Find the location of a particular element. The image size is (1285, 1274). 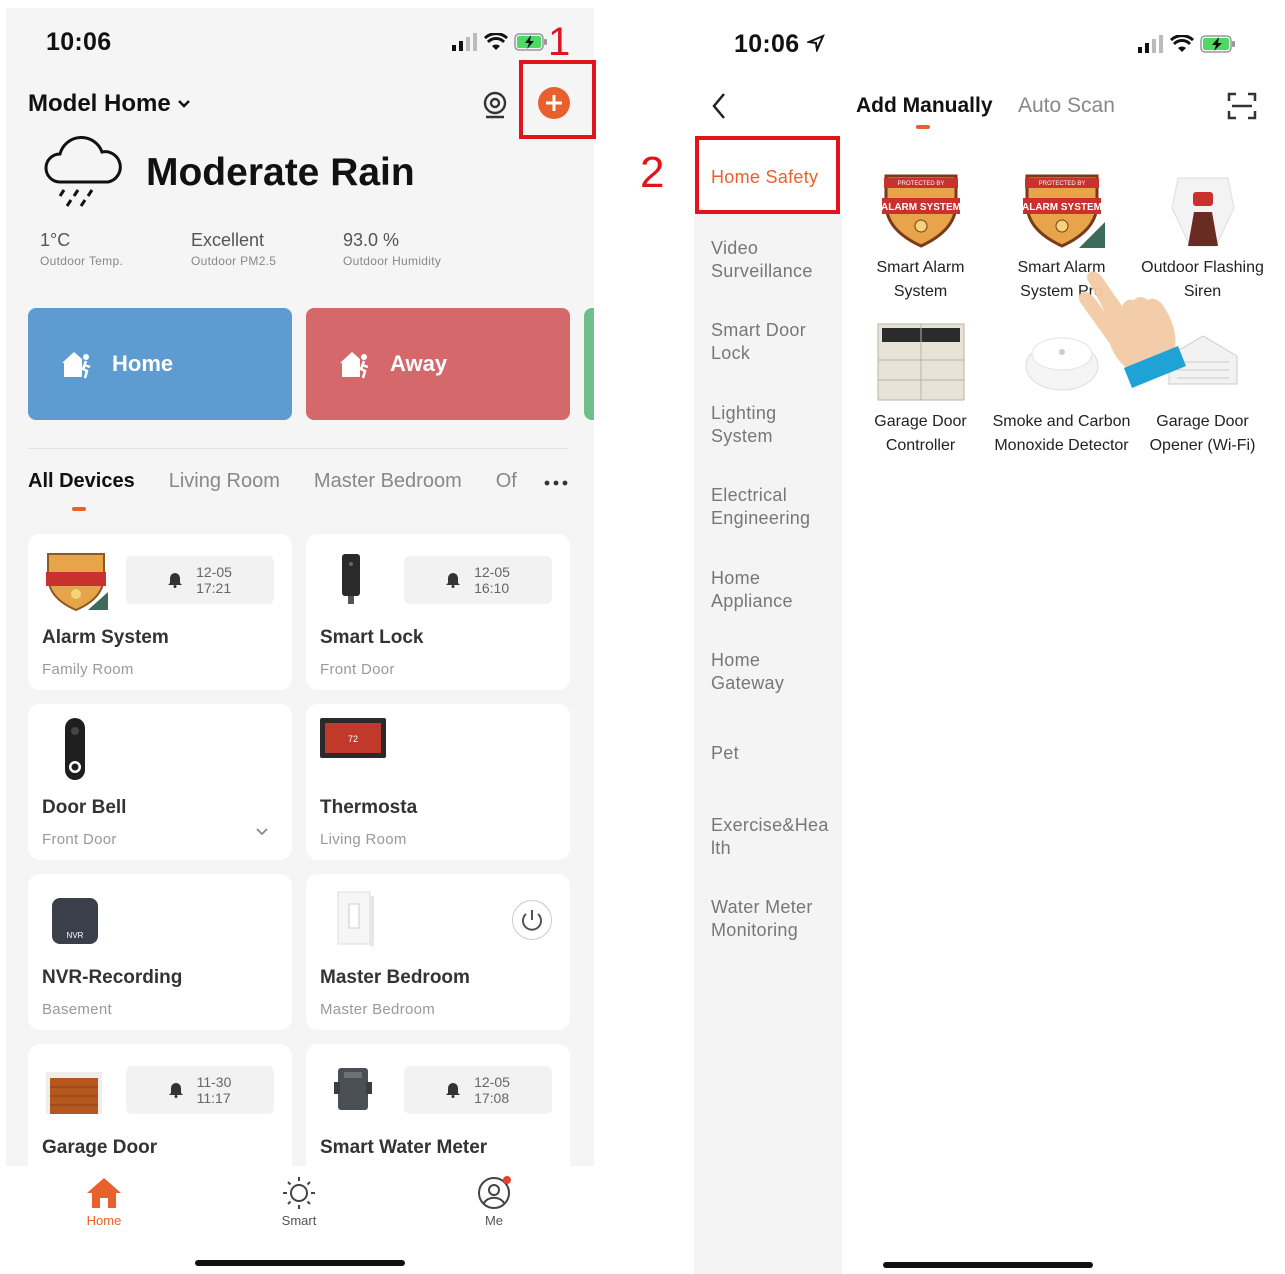

scene-away-button: Away is located at coordinates (438, 364).